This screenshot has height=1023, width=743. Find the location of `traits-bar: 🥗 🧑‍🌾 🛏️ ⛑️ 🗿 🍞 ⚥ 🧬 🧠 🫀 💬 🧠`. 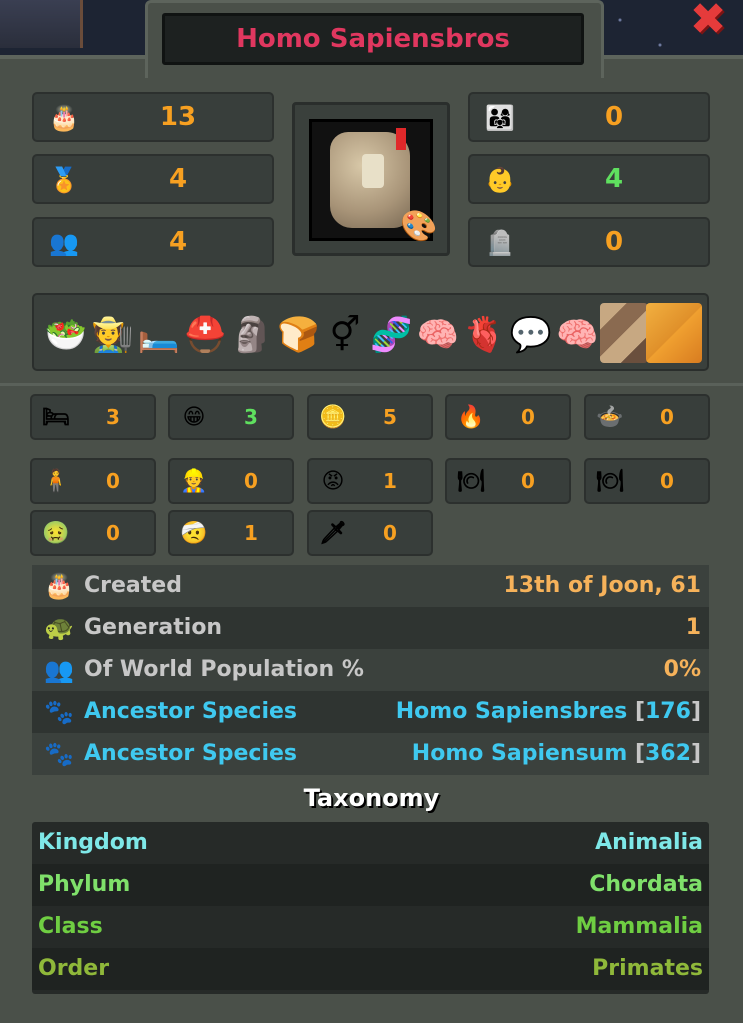

traits-bar: 🥗 🧑‍🌾 🛏️ ⛑️ 🗿 🍞 ⚥ 🧬 🧠 🫀 💬 🧠 is located at coordinates (370, 332).